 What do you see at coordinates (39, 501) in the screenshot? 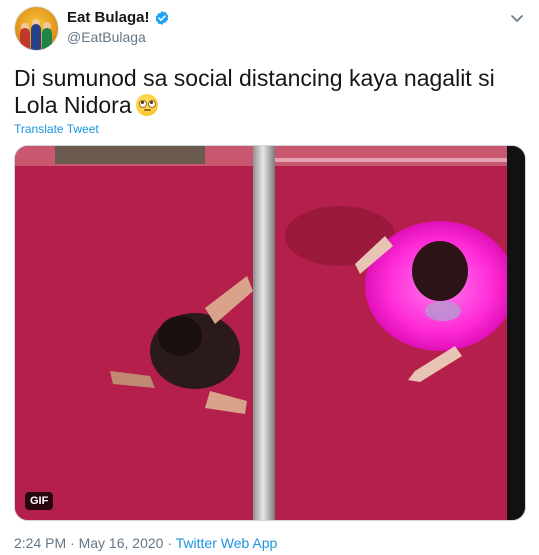
I see `gif-badge: GIF` at bounding box center [39, 501].